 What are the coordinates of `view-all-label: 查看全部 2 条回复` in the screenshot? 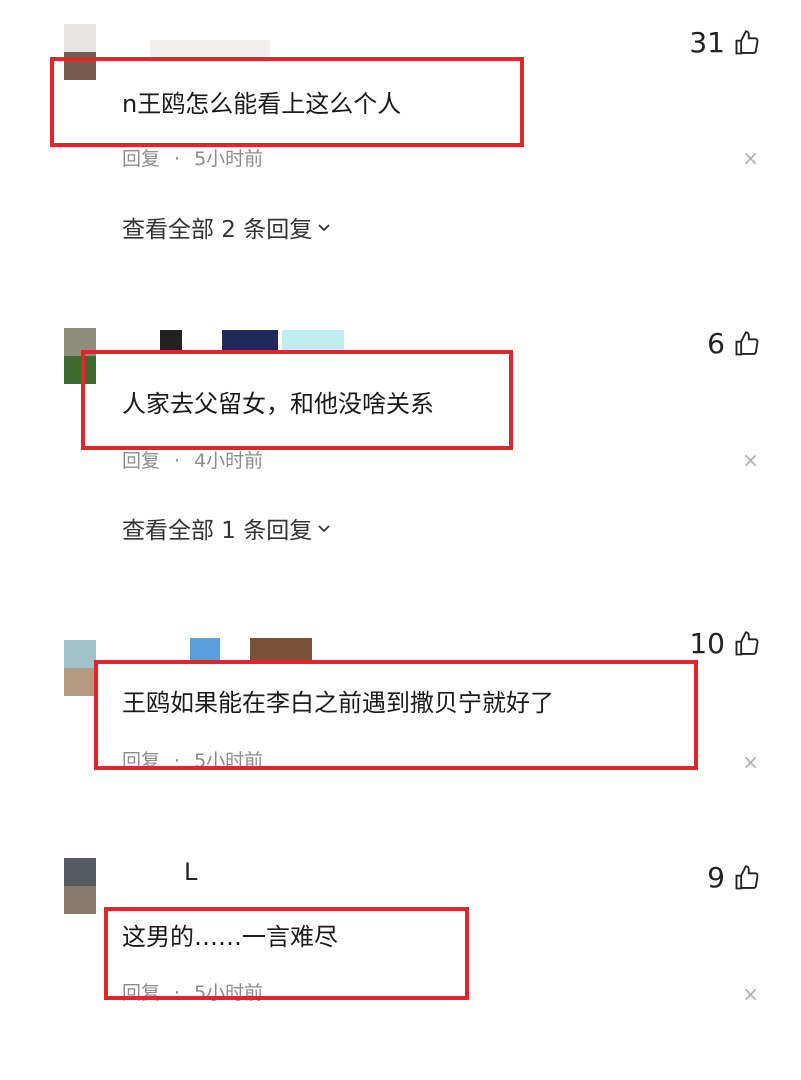 It's located at (217, 230).